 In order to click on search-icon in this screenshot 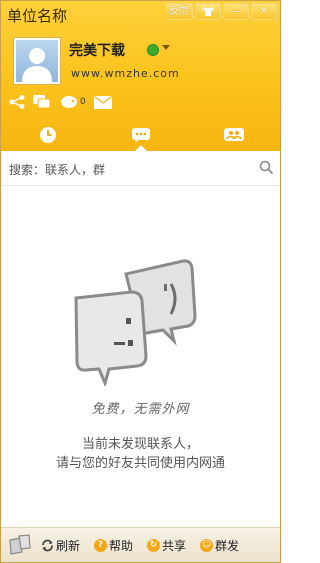, I will do `click(266, 167)`.